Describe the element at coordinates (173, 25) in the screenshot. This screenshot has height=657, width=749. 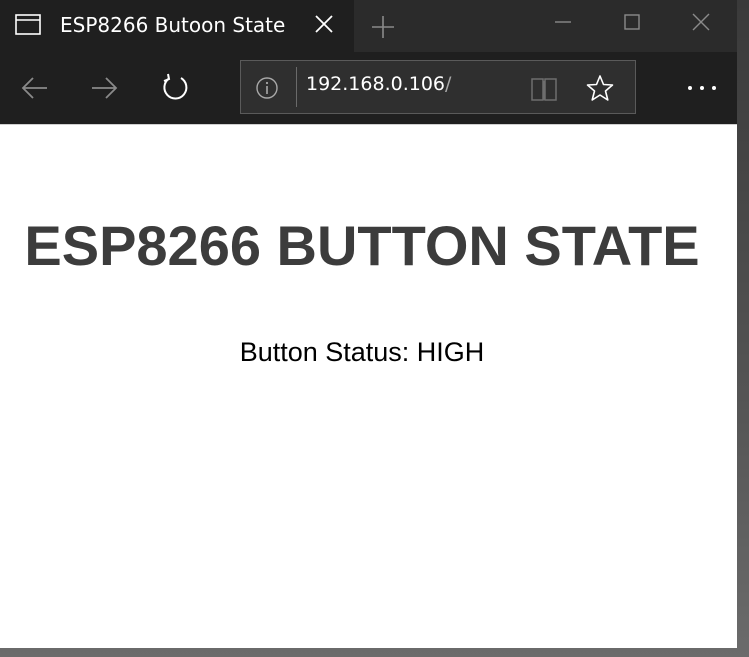
I see `tab-title: ESP8266 Butoon State` at that location.